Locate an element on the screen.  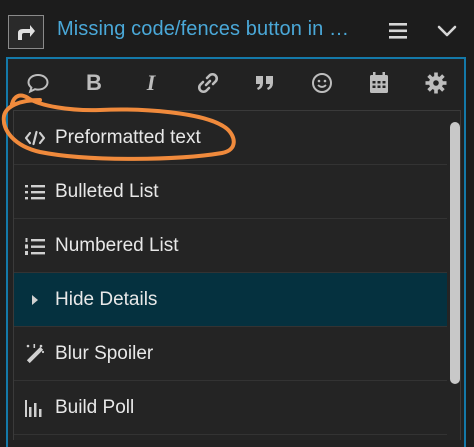
menu-item-label: Bulleted List is located at coordinates (107, 191).